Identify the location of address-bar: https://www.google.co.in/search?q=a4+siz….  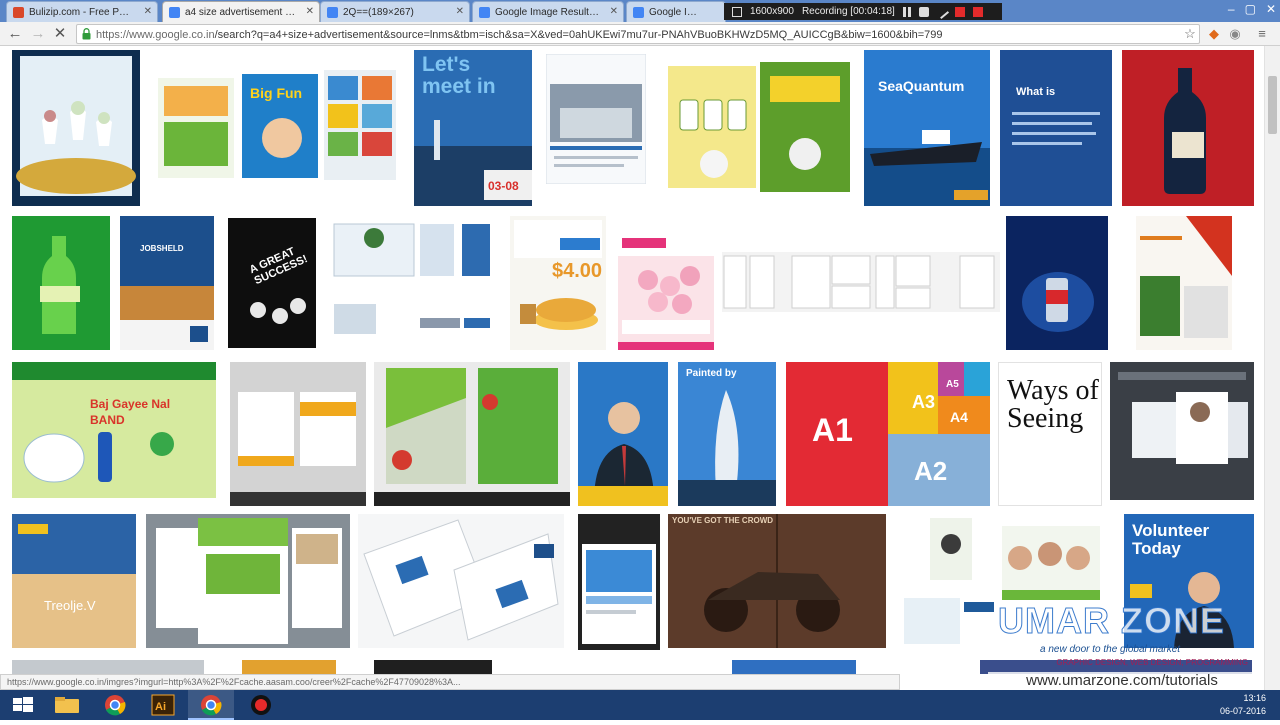
(638, 34).